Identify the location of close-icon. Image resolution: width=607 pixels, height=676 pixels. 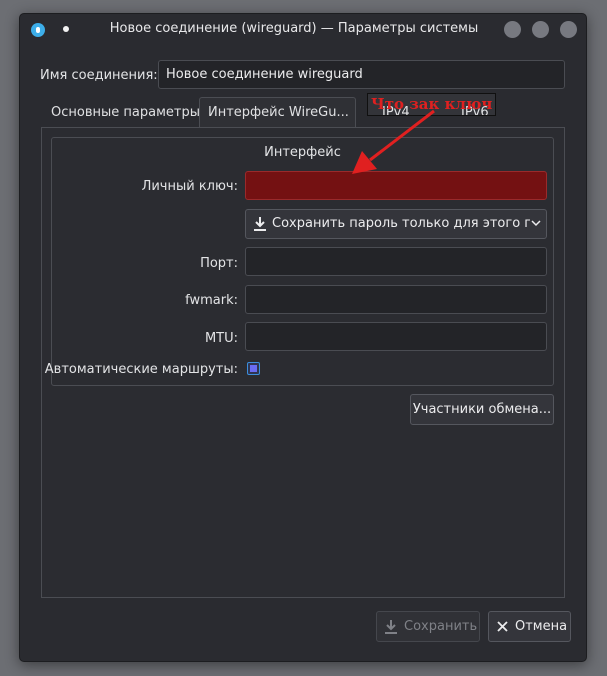
(502, 626).